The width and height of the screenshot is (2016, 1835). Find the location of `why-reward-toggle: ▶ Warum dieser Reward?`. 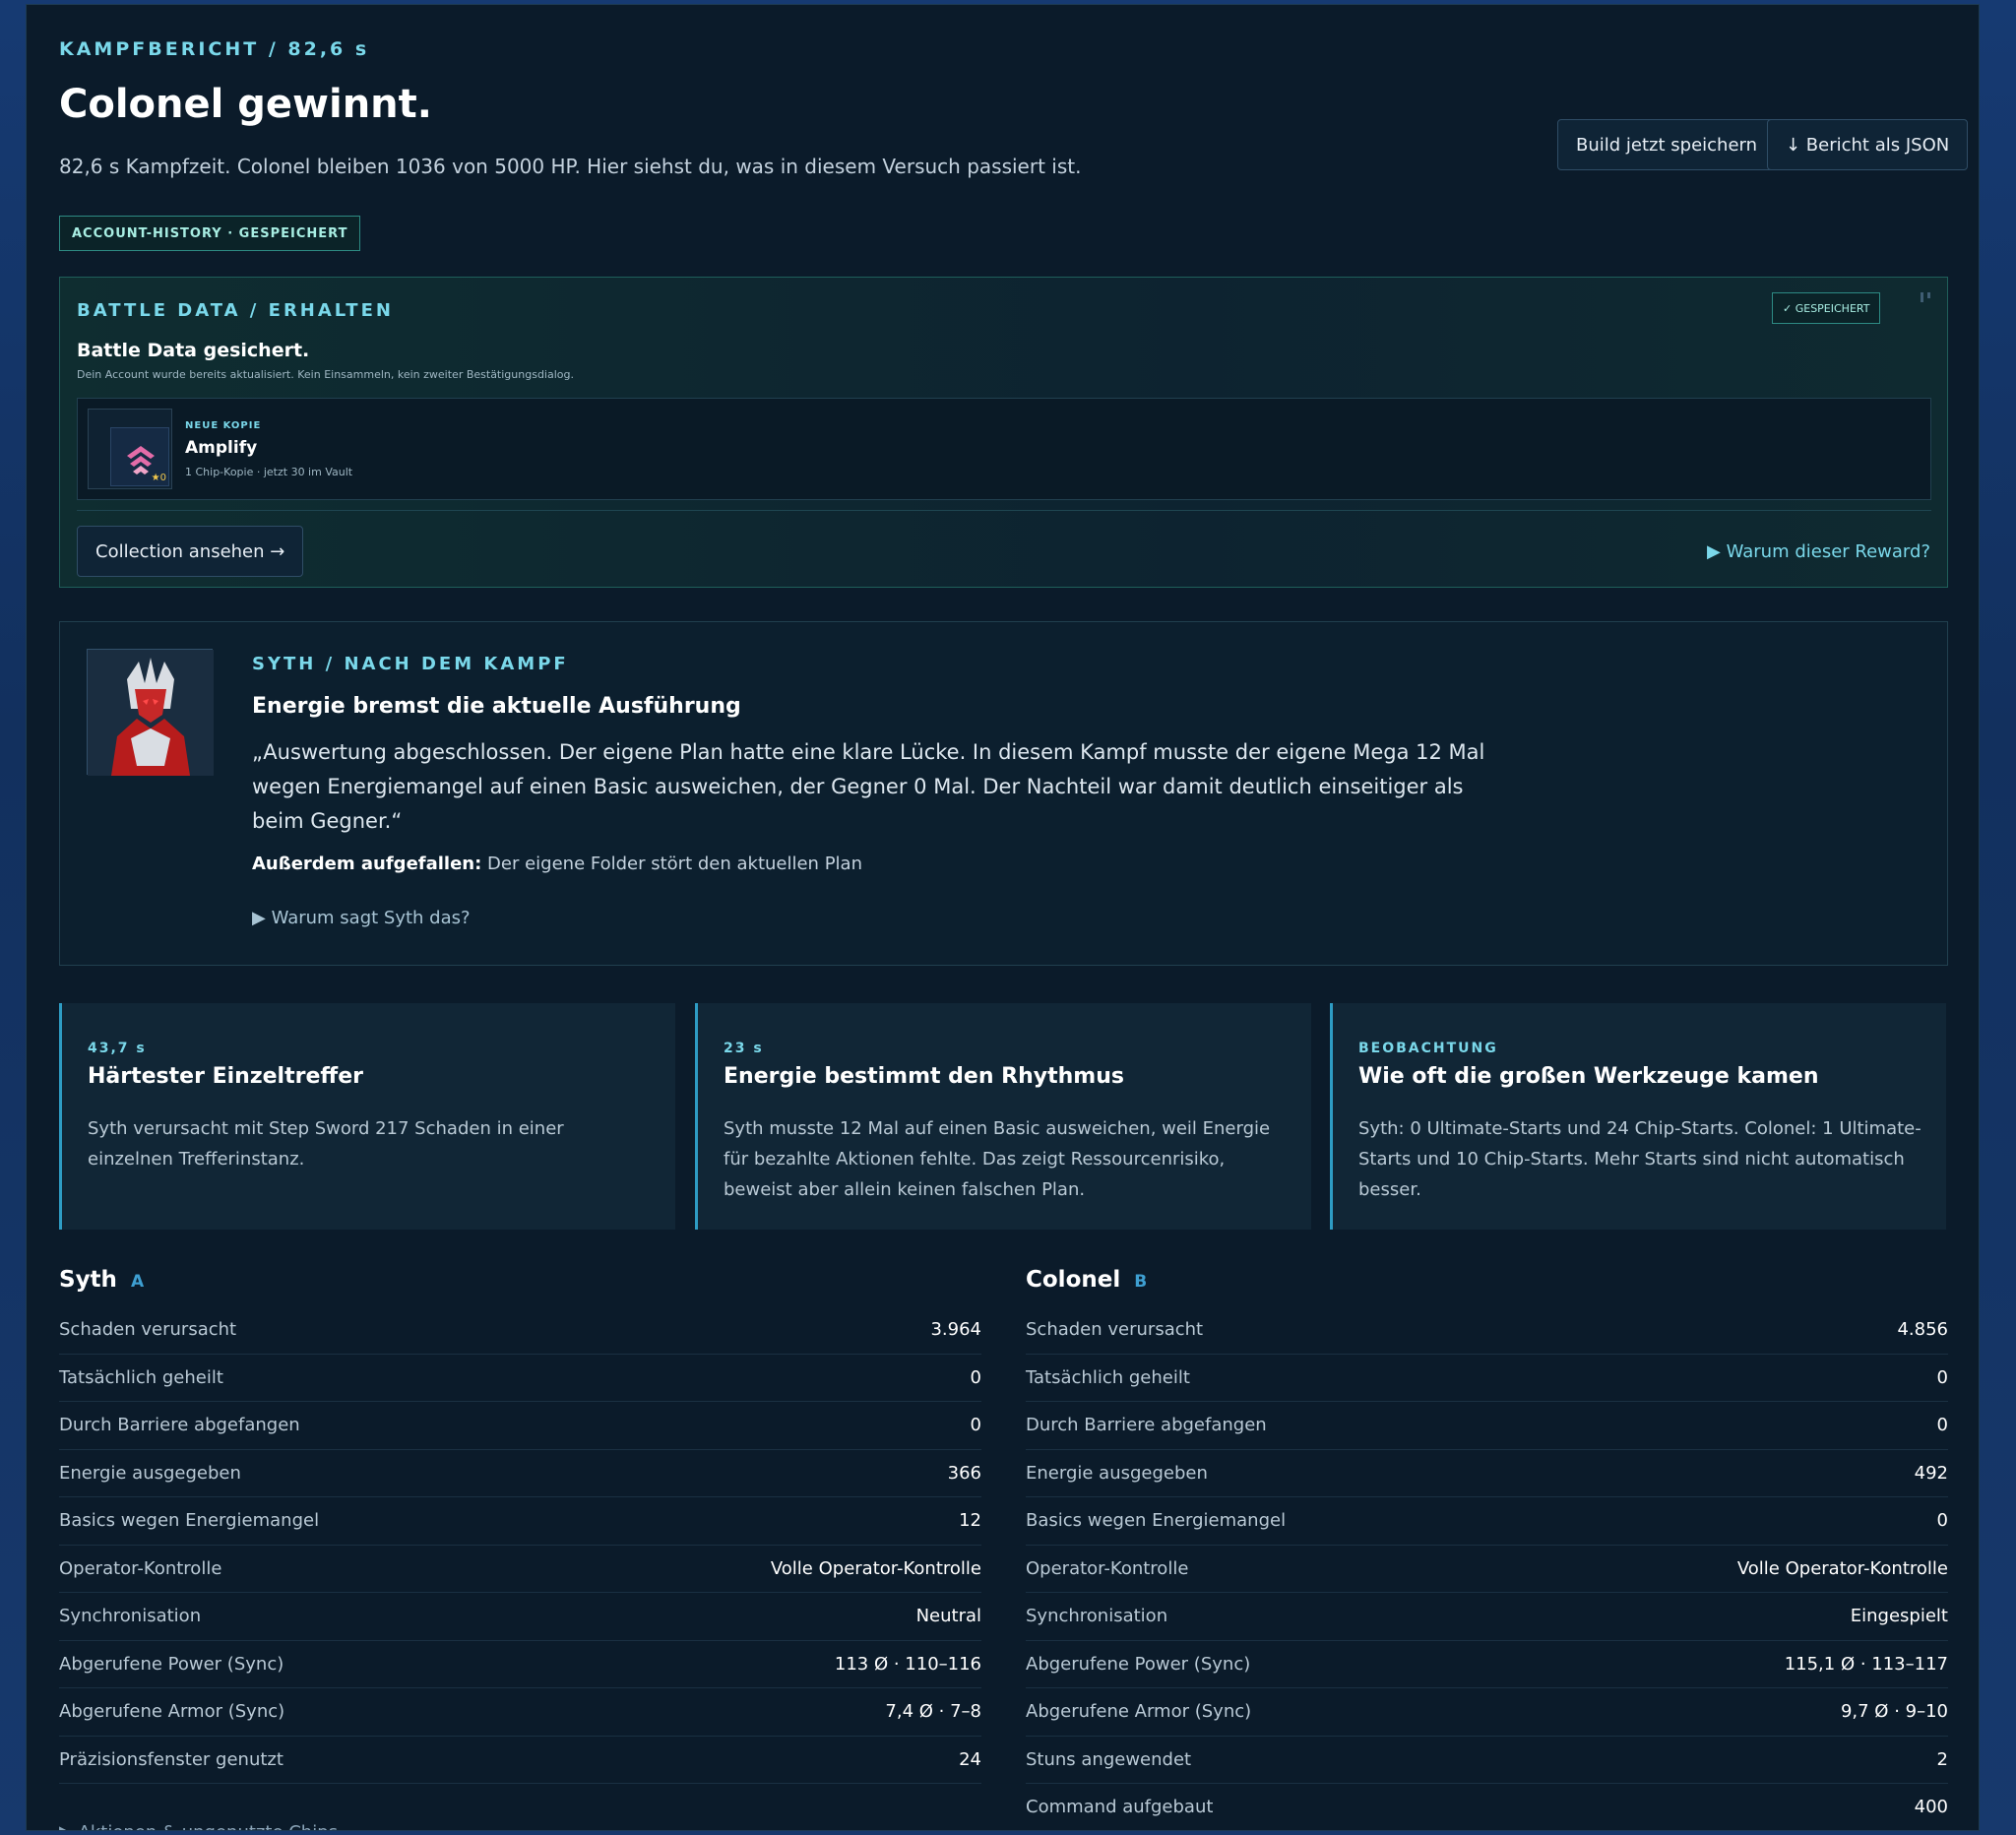

why-reward-toggle: ▶ Warum dieser Reward? is located at coordinates (1818, 551).